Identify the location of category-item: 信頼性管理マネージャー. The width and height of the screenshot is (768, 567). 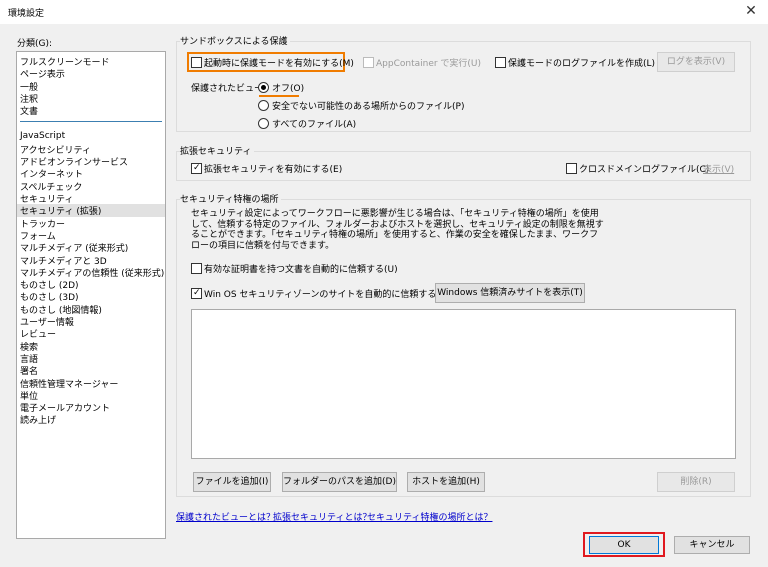
(69, 383).